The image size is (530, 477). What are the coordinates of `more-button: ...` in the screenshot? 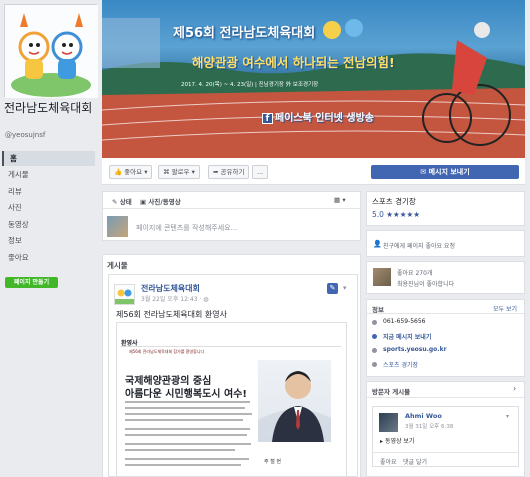 It's located at (260, 172).